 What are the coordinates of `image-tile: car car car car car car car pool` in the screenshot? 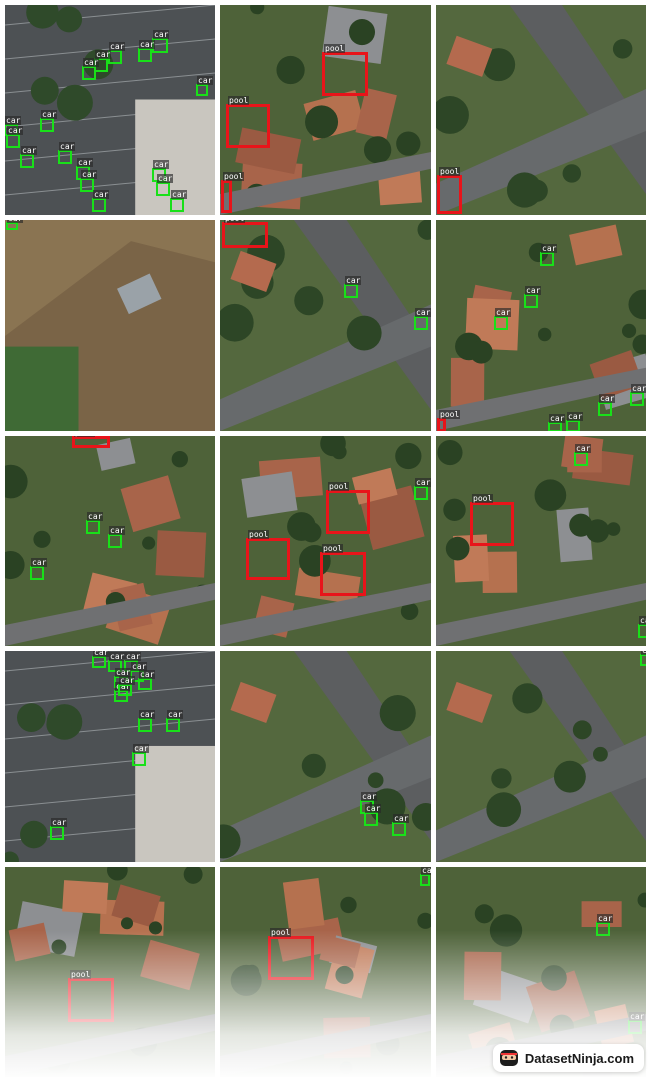 It's located at (541, 325).